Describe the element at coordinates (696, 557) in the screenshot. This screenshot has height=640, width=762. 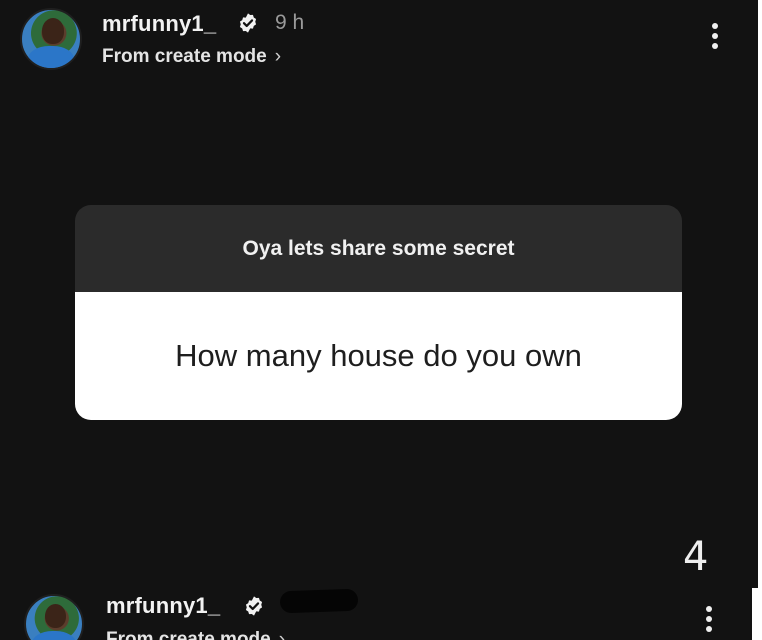
I see `page-number: 4` at that location.